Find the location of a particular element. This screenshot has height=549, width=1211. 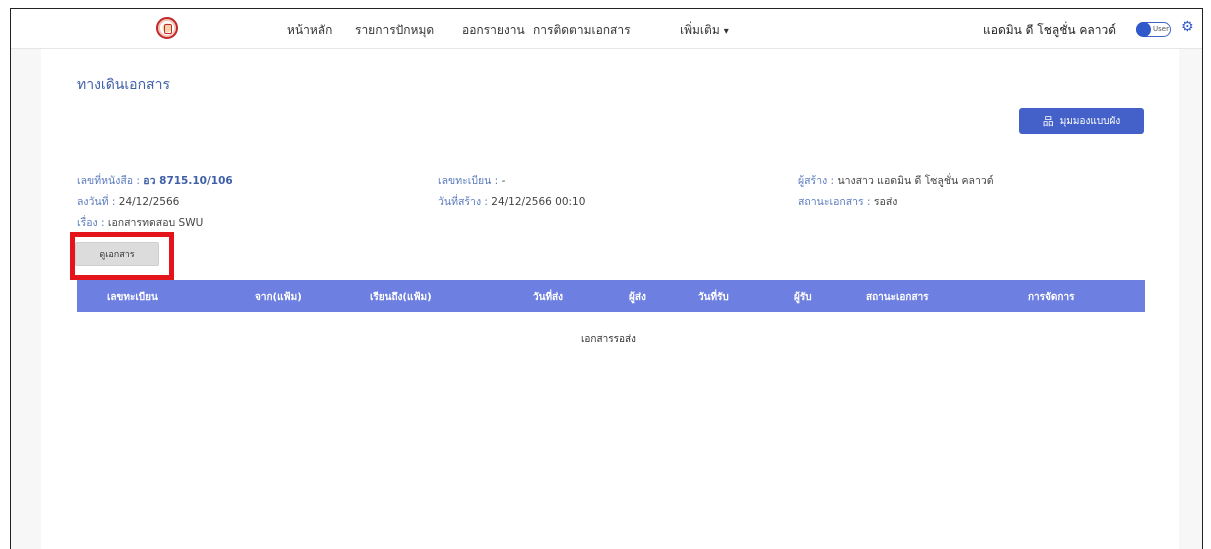

chevron-down-icon: ▾ is located at coordinates (726, 31).